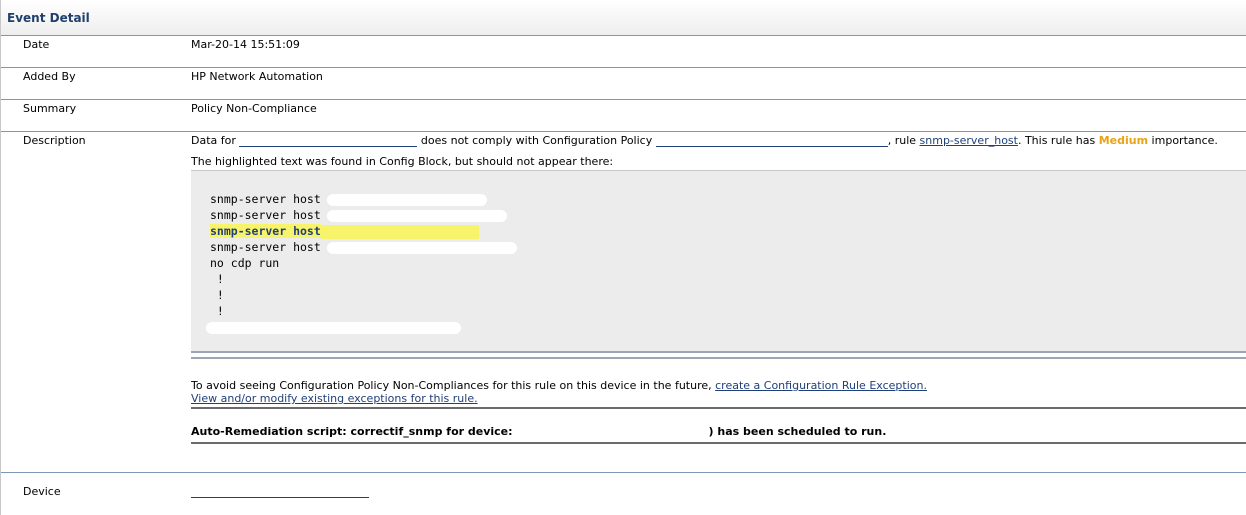  I want to click on panel-title: Event Detail, so click(623, 18).